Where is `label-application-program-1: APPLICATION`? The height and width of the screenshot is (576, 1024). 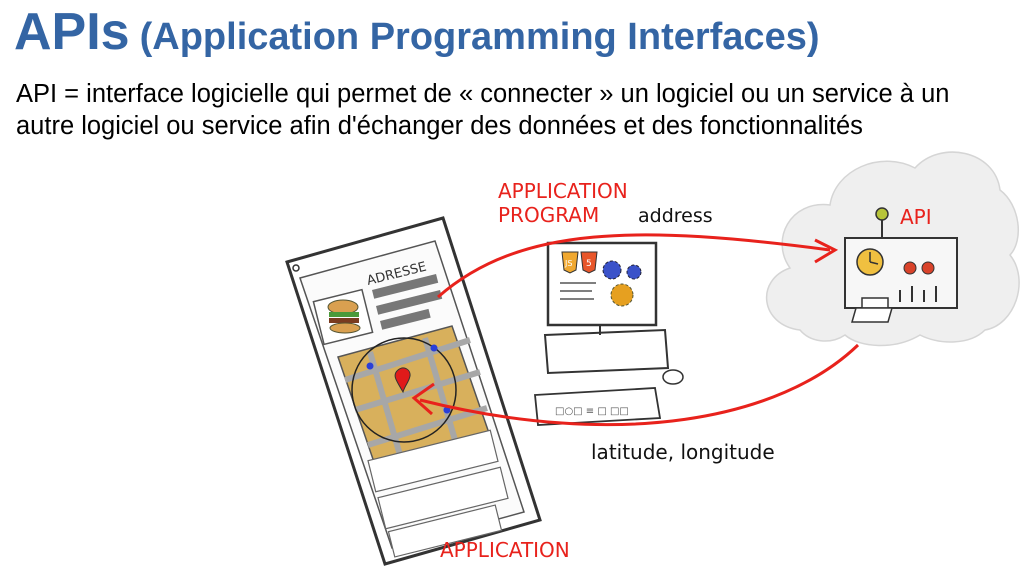
label-application-program-1: APPLICATION is located at coordinates (563, 191).